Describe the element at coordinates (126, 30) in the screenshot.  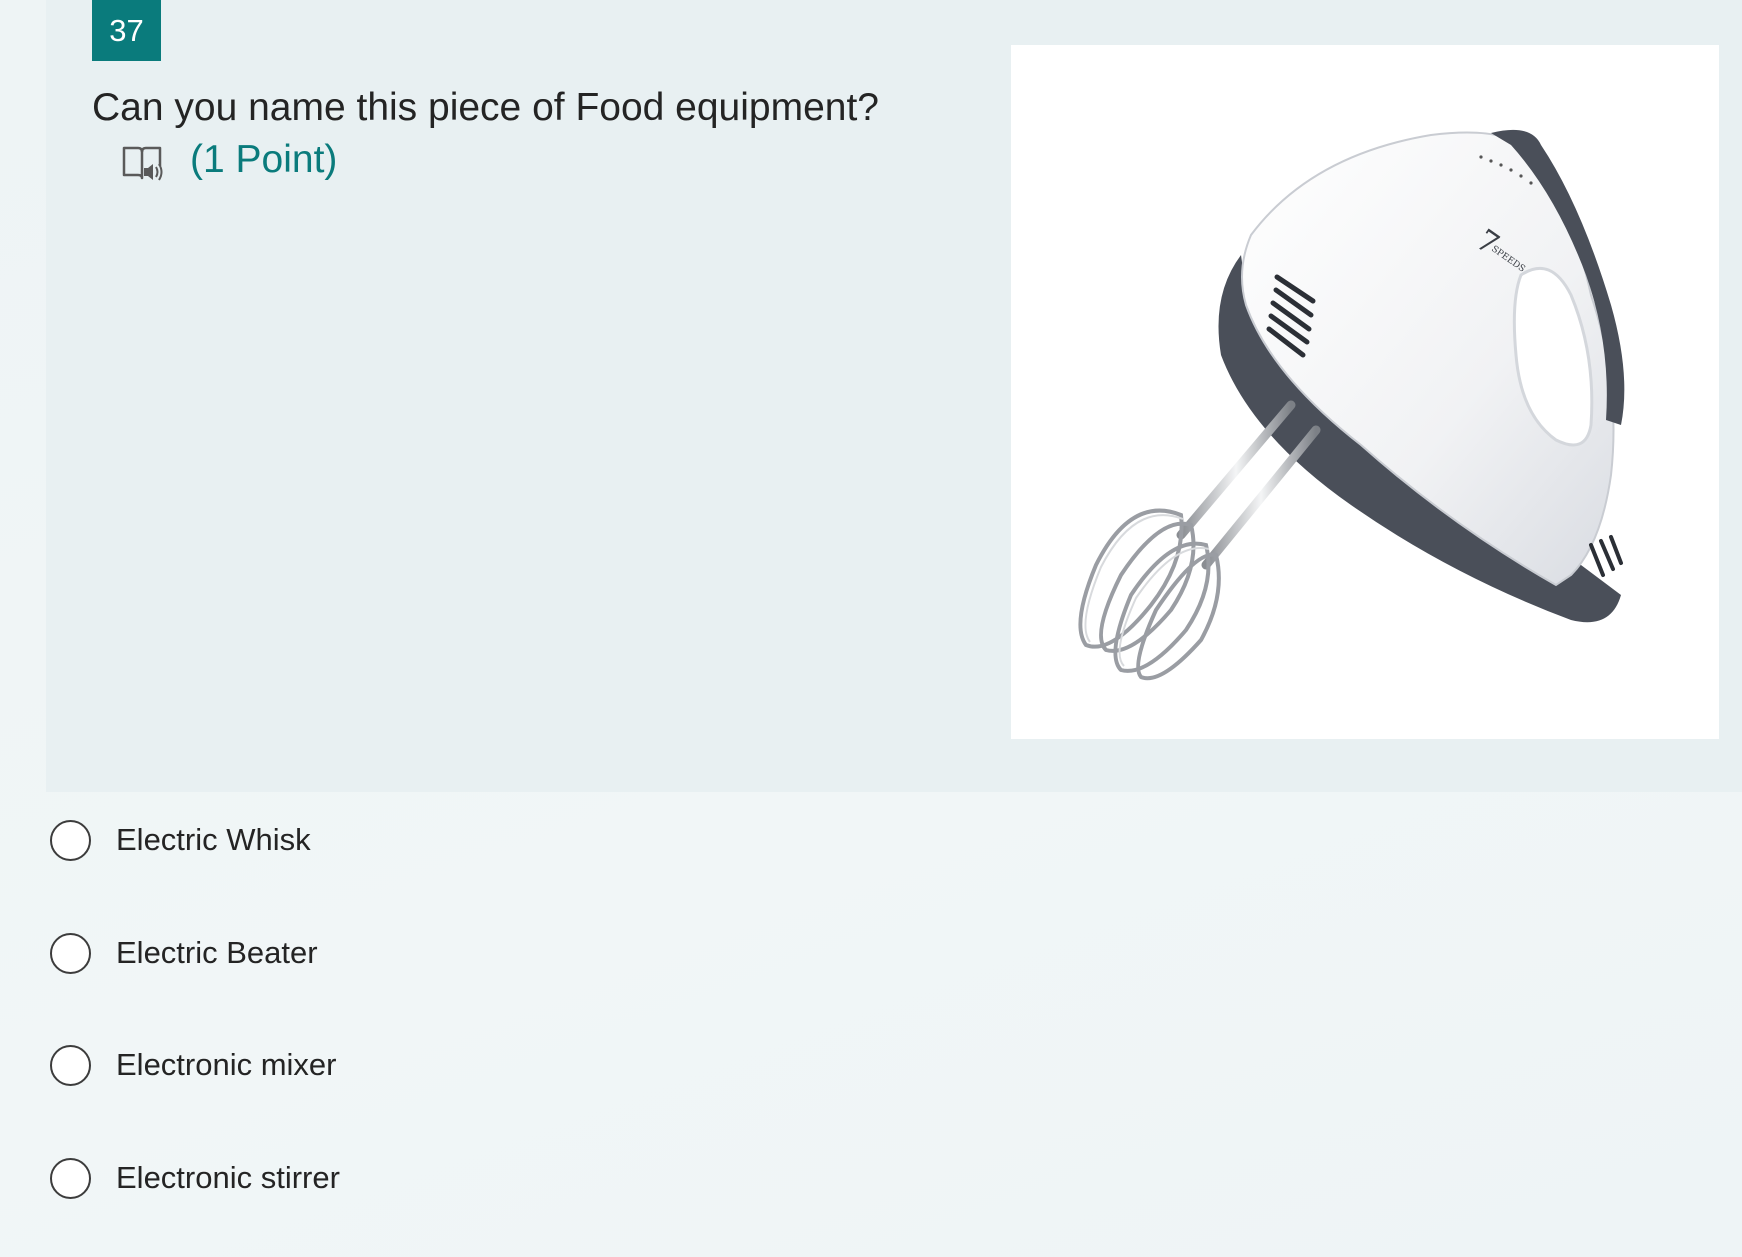
I see `question-number-badge: 37` at that location.